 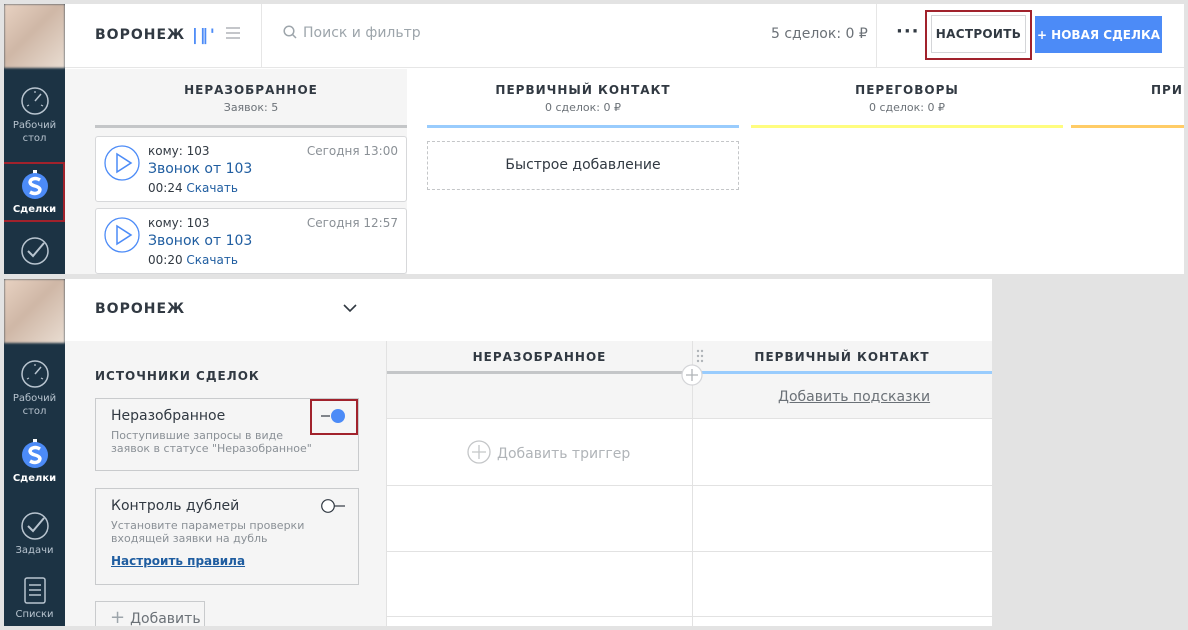 I want to click on drag-handle-icon, so click(x=700, y=356).